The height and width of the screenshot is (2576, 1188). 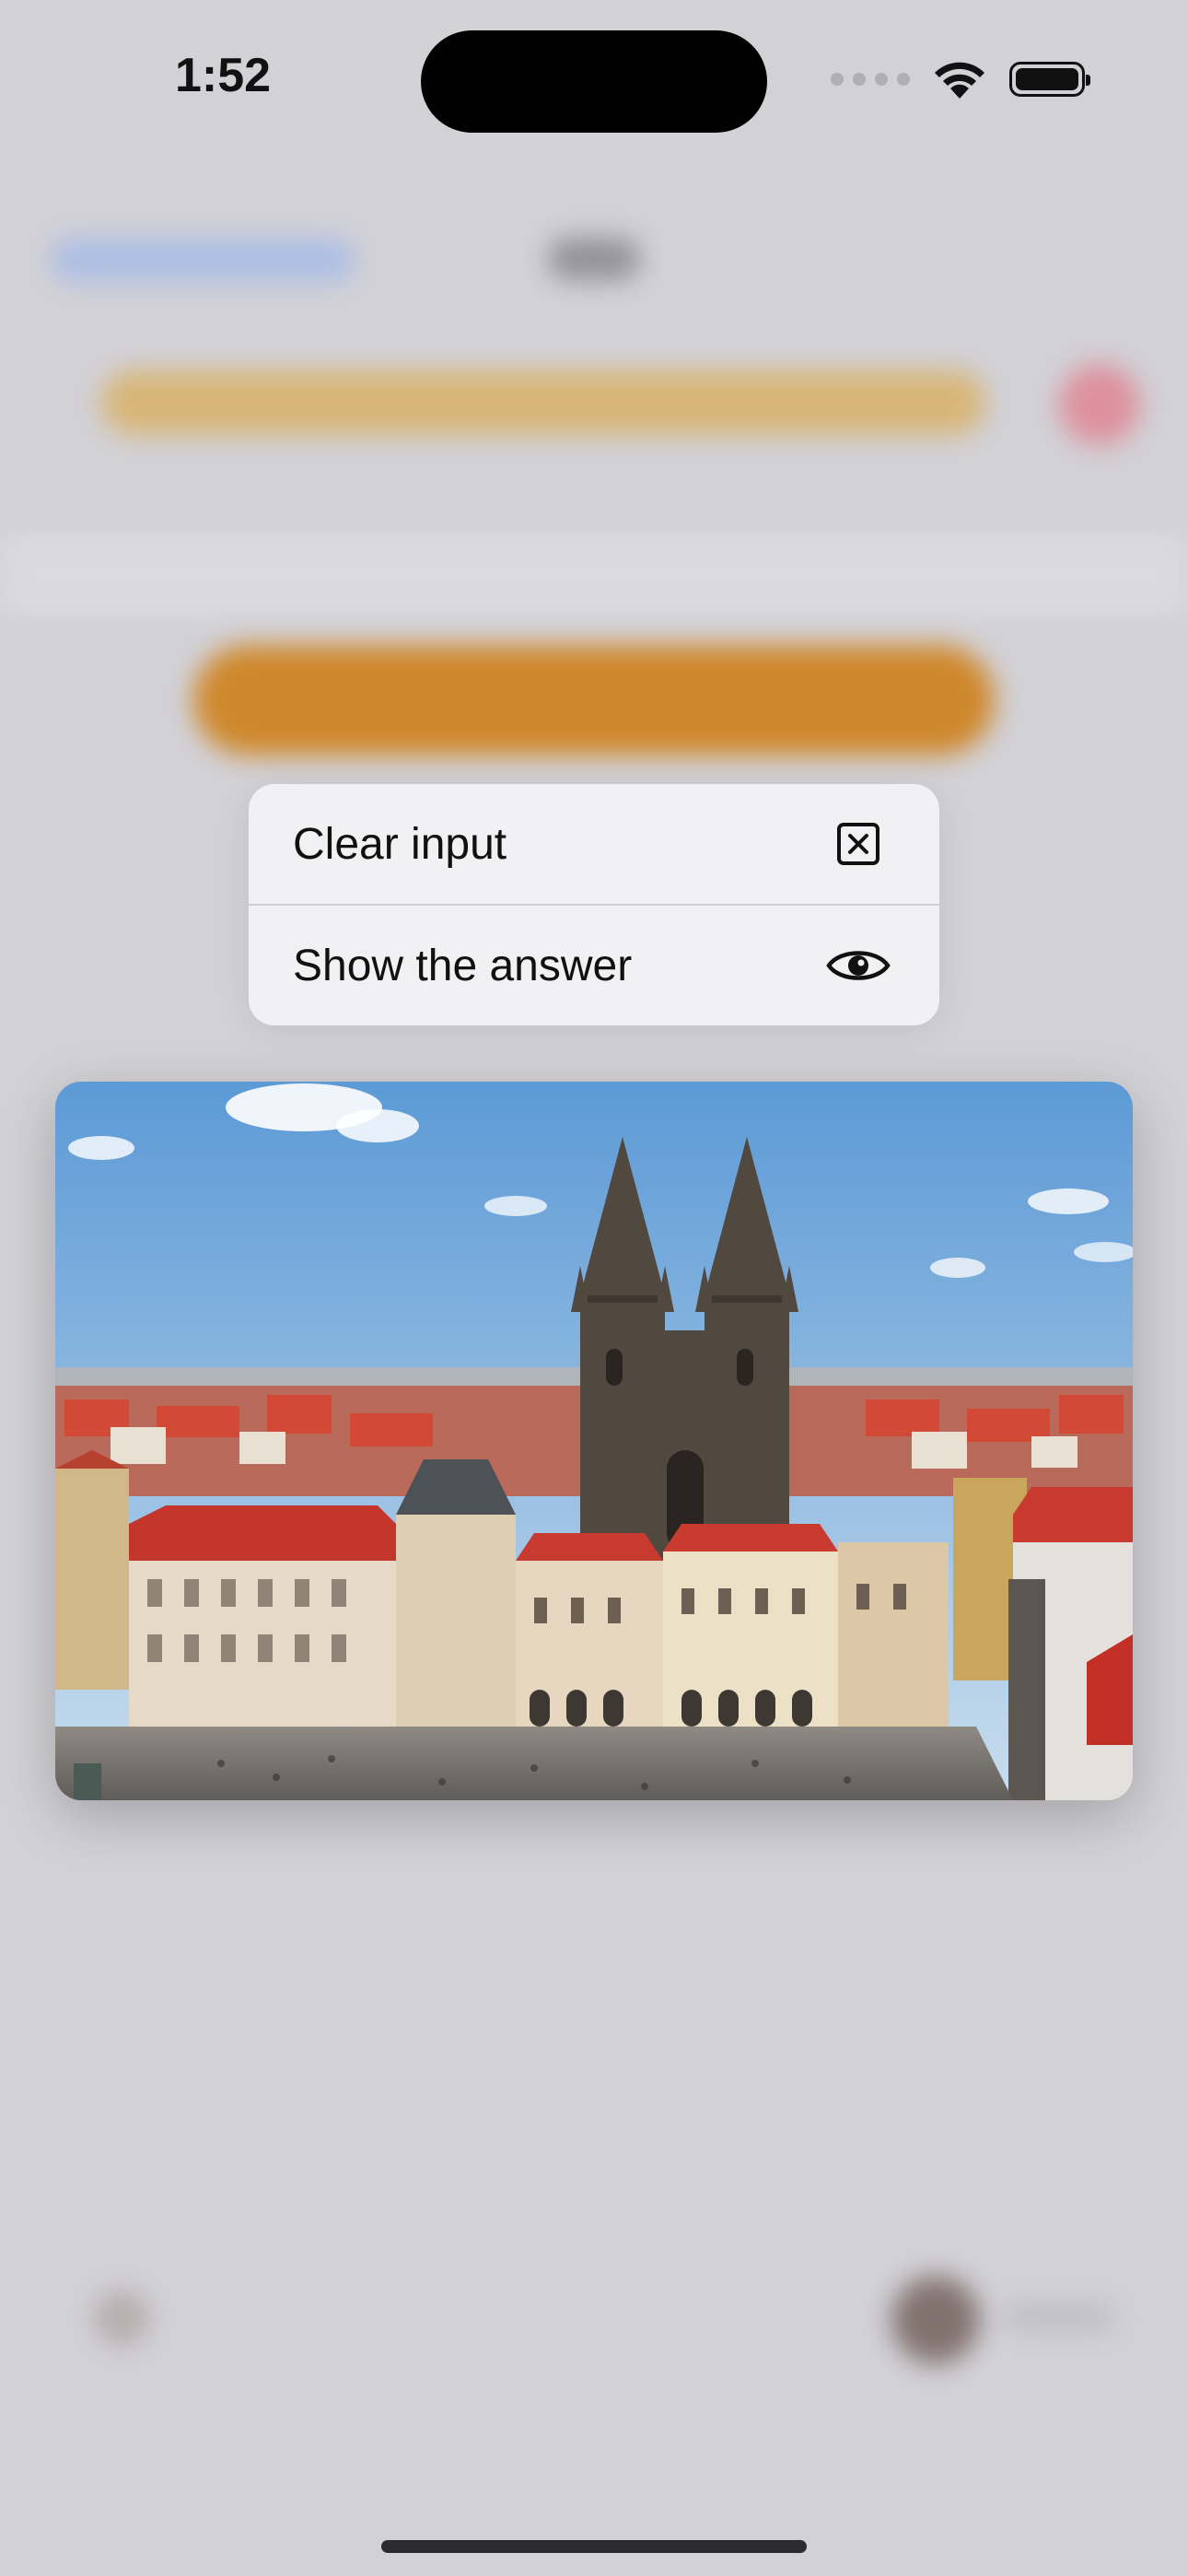 I want to click on avatar-blurred, so click(x=935, y=2320).